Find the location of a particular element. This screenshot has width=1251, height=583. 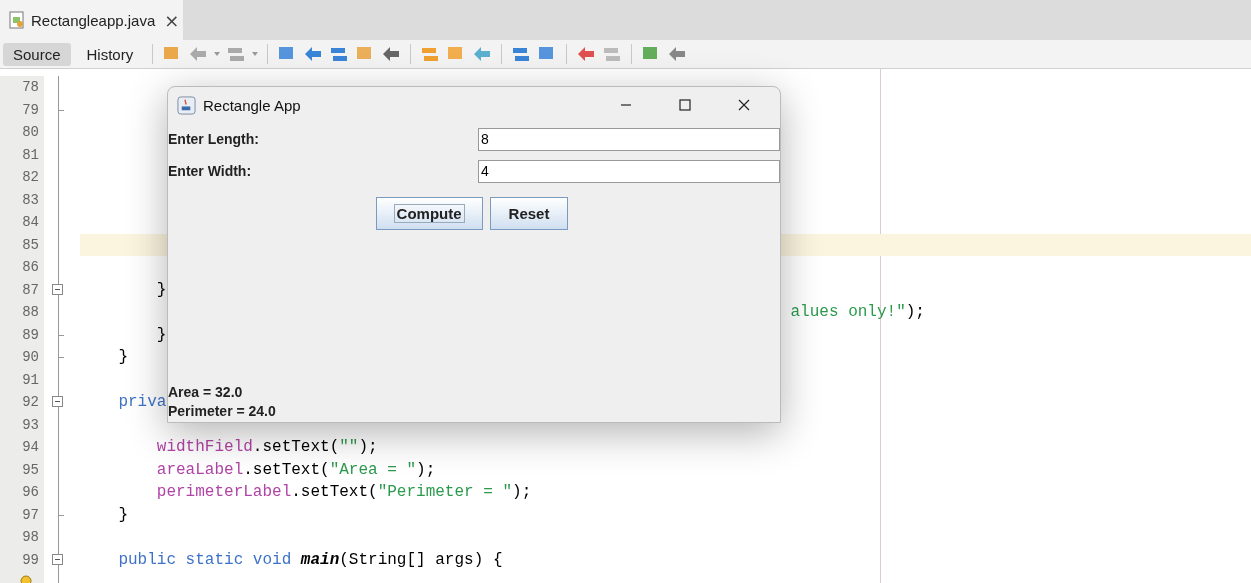

field-label: Enter Width: is located at coordinates (210, 171).